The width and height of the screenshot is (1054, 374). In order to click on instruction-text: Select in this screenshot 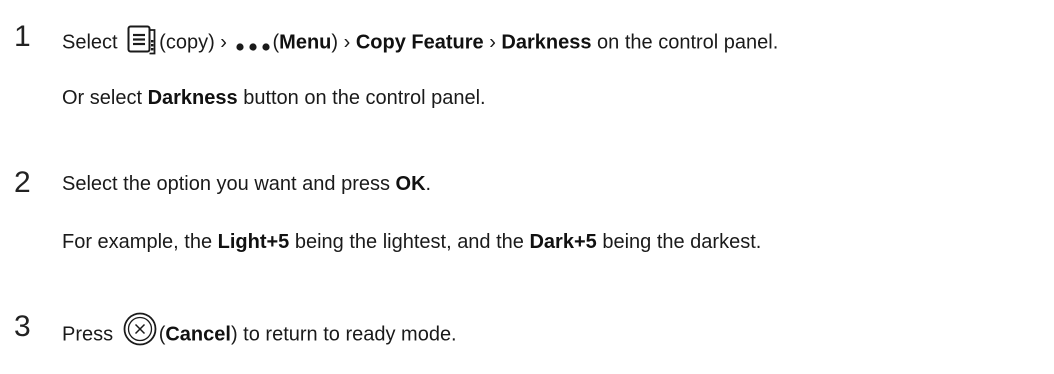, I will do `click(90, 42)`.